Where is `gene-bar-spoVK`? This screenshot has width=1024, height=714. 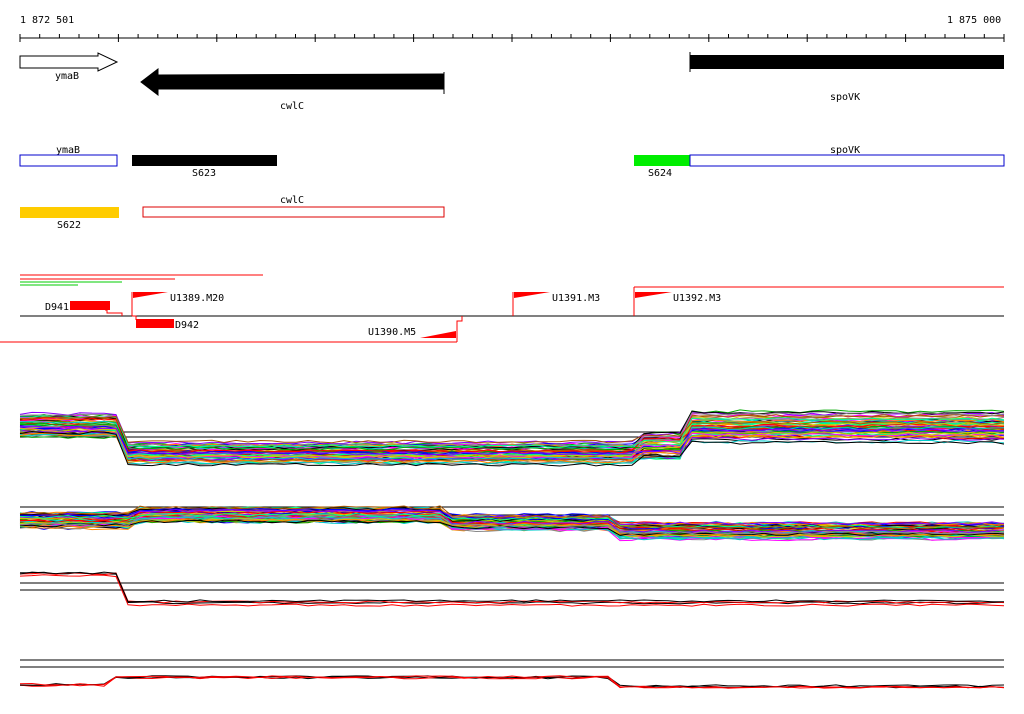 gene-bar-spoVK is located at coordinates (847, 62).